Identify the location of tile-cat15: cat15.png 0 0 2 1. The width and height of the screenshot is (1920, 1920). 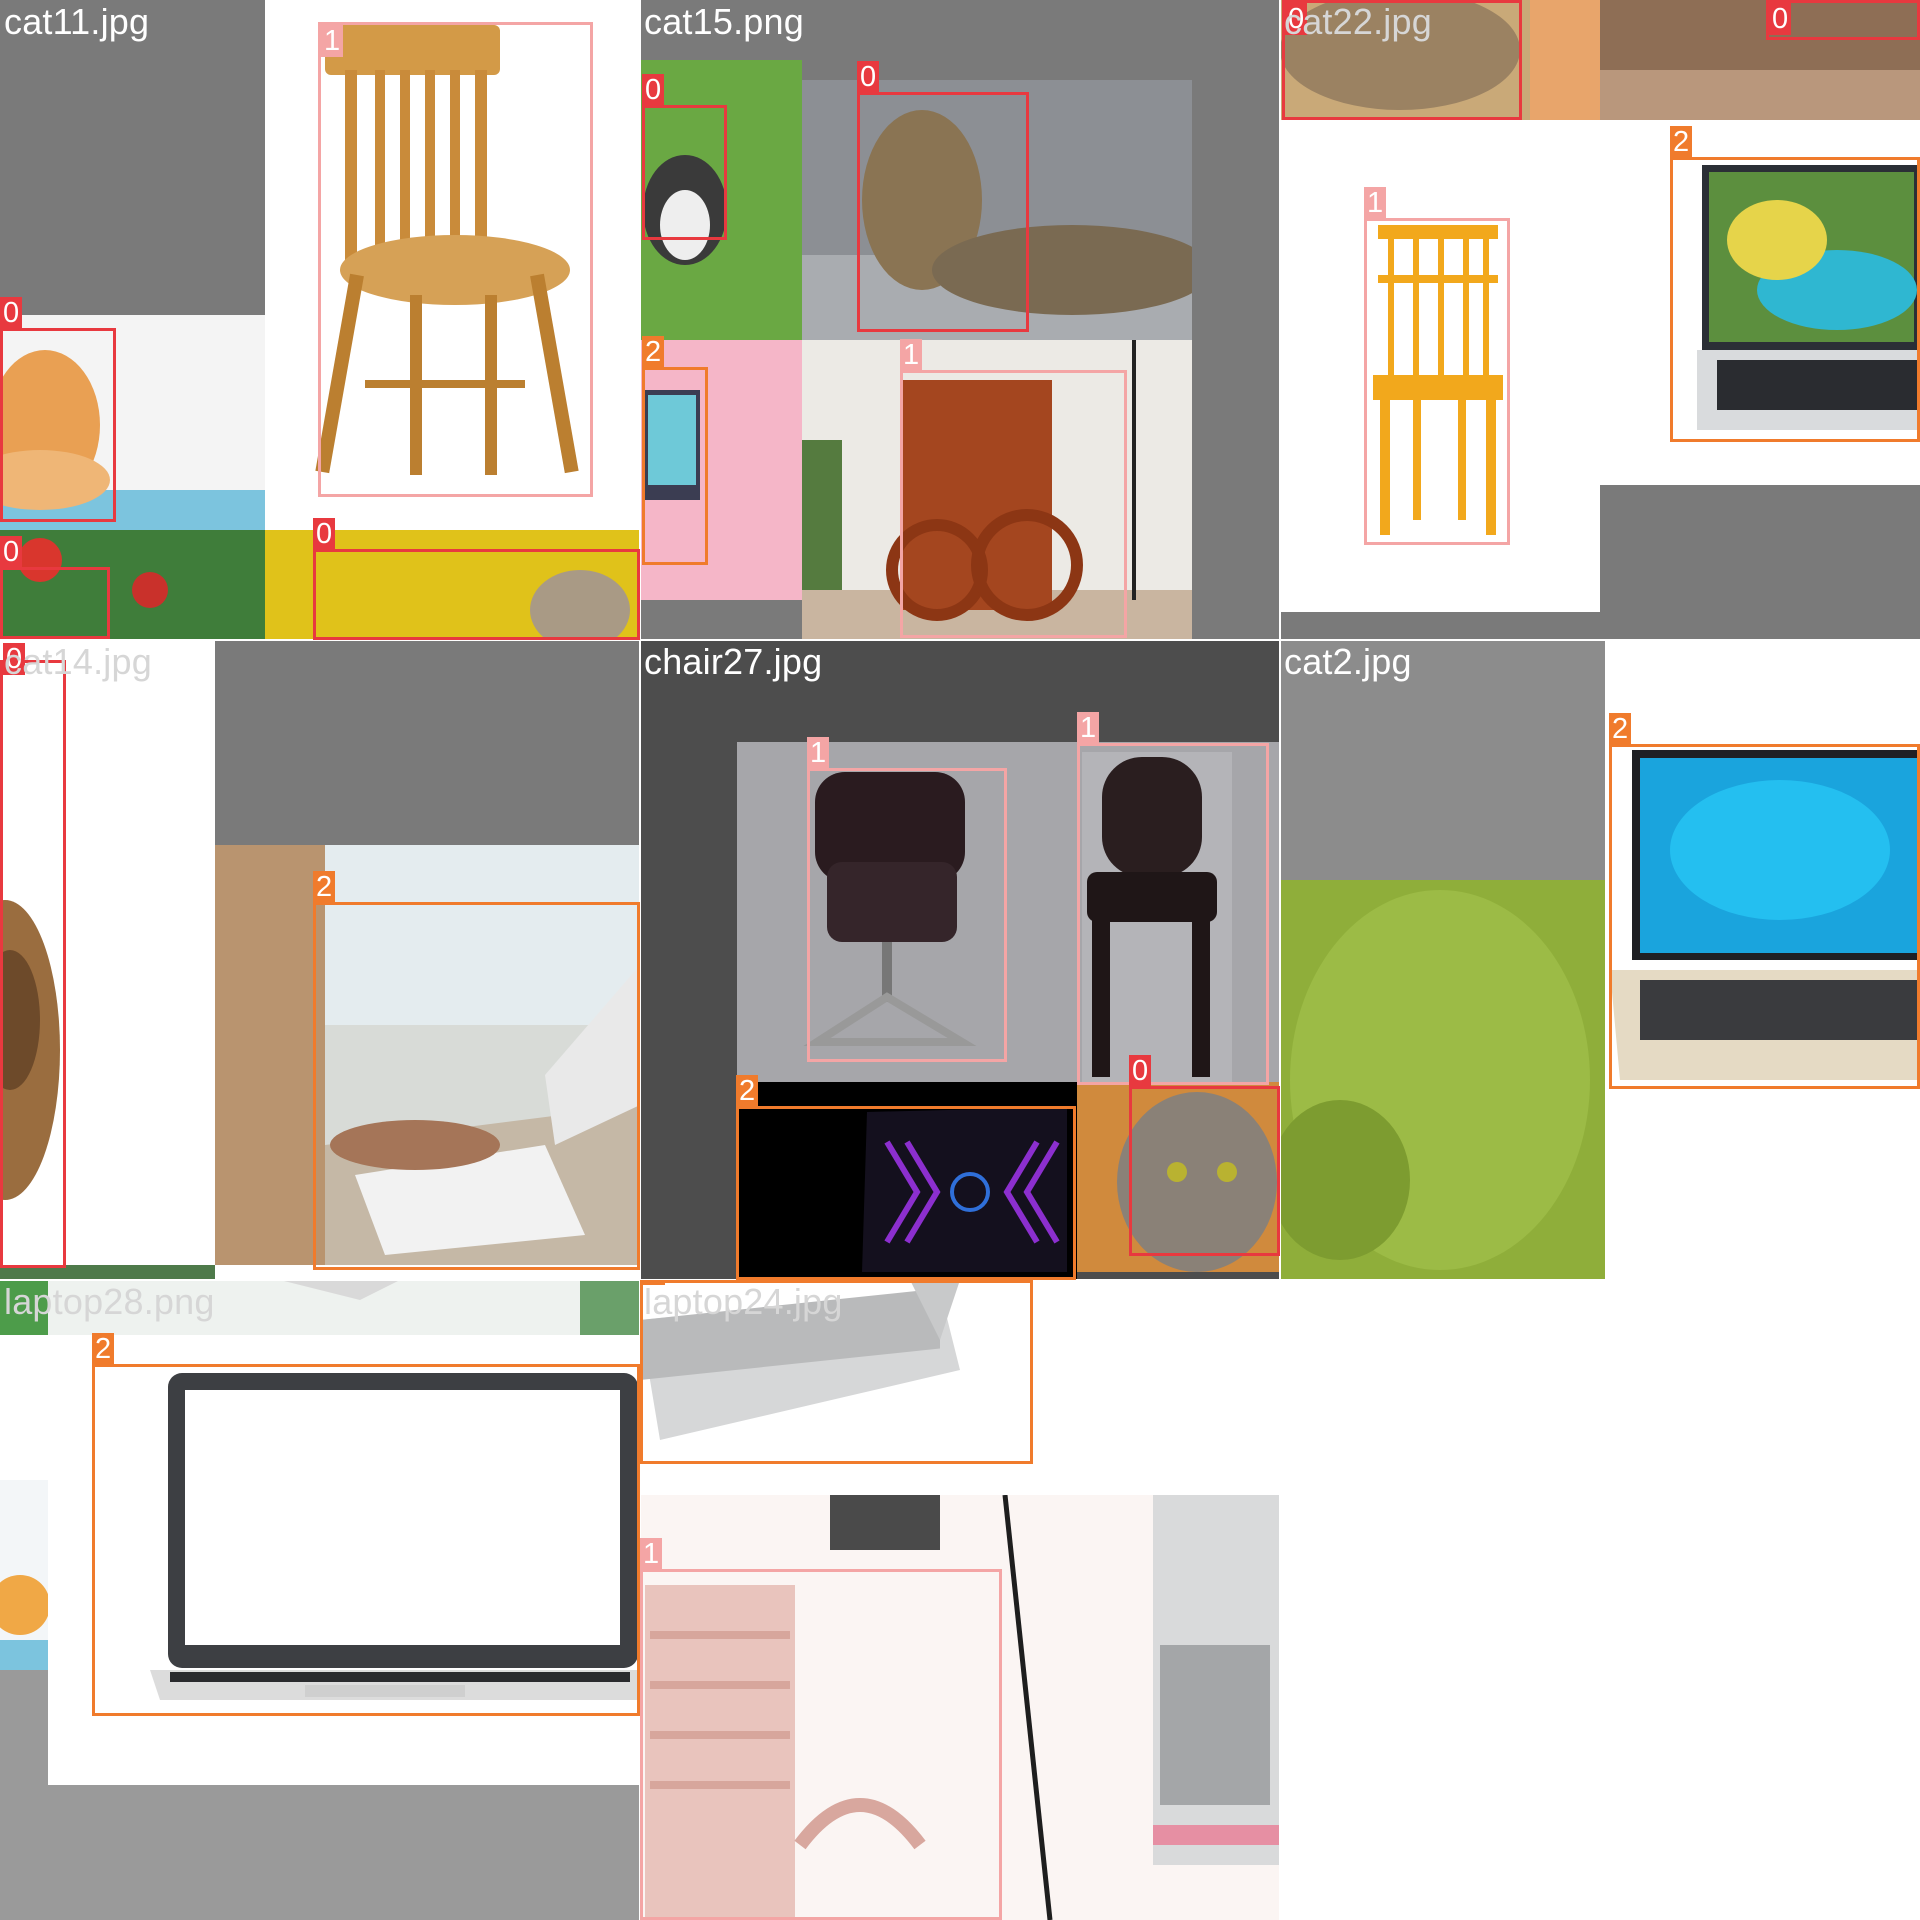
(960, 320).